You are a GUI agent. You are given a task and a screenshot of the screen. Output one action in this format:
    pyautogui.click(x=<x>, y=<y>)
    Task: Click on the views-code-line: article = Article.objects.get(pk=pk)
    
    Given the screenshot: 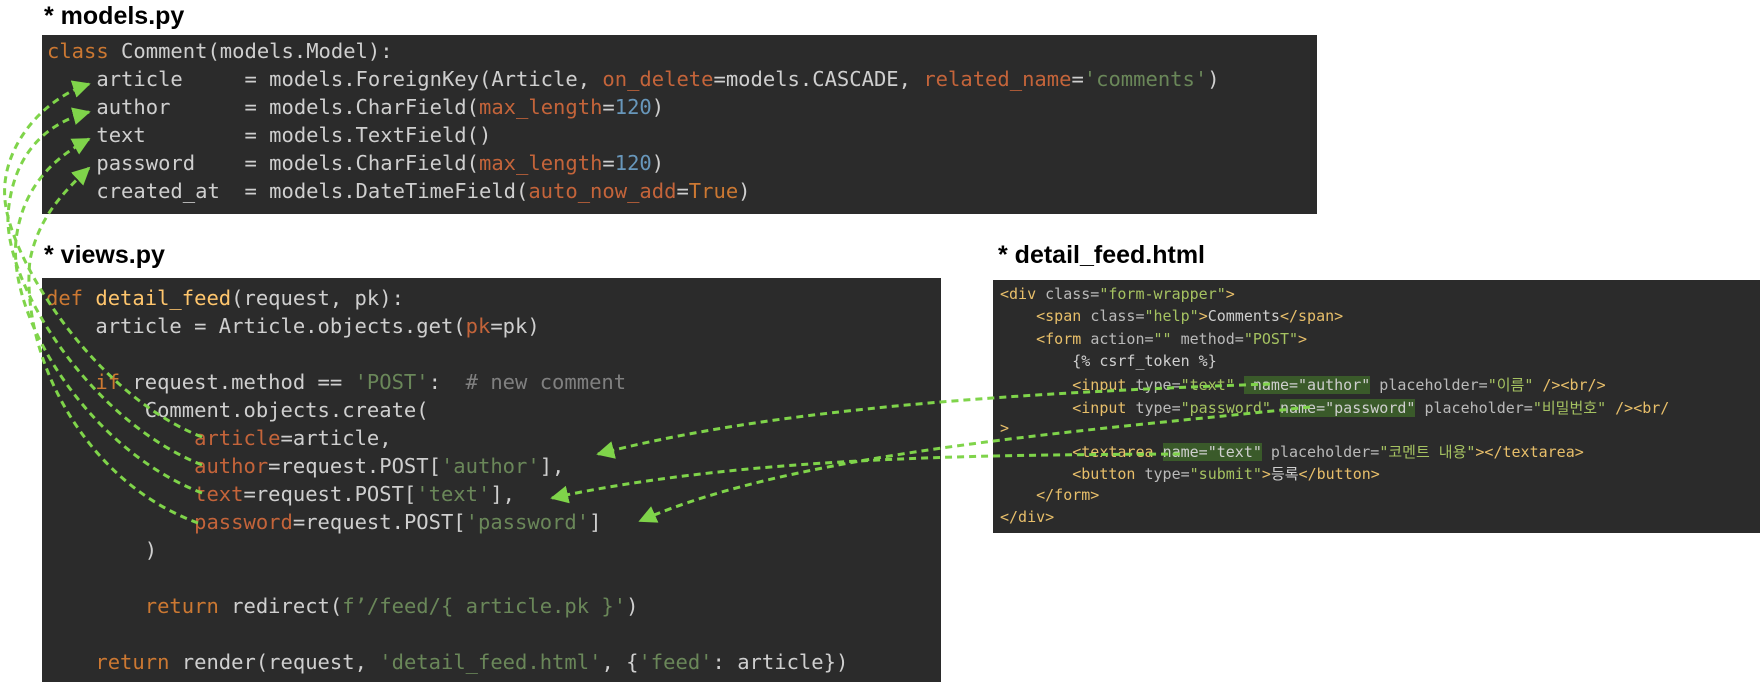 What is the action you would take?
    pyautogui.click(x=292, y=326)
    